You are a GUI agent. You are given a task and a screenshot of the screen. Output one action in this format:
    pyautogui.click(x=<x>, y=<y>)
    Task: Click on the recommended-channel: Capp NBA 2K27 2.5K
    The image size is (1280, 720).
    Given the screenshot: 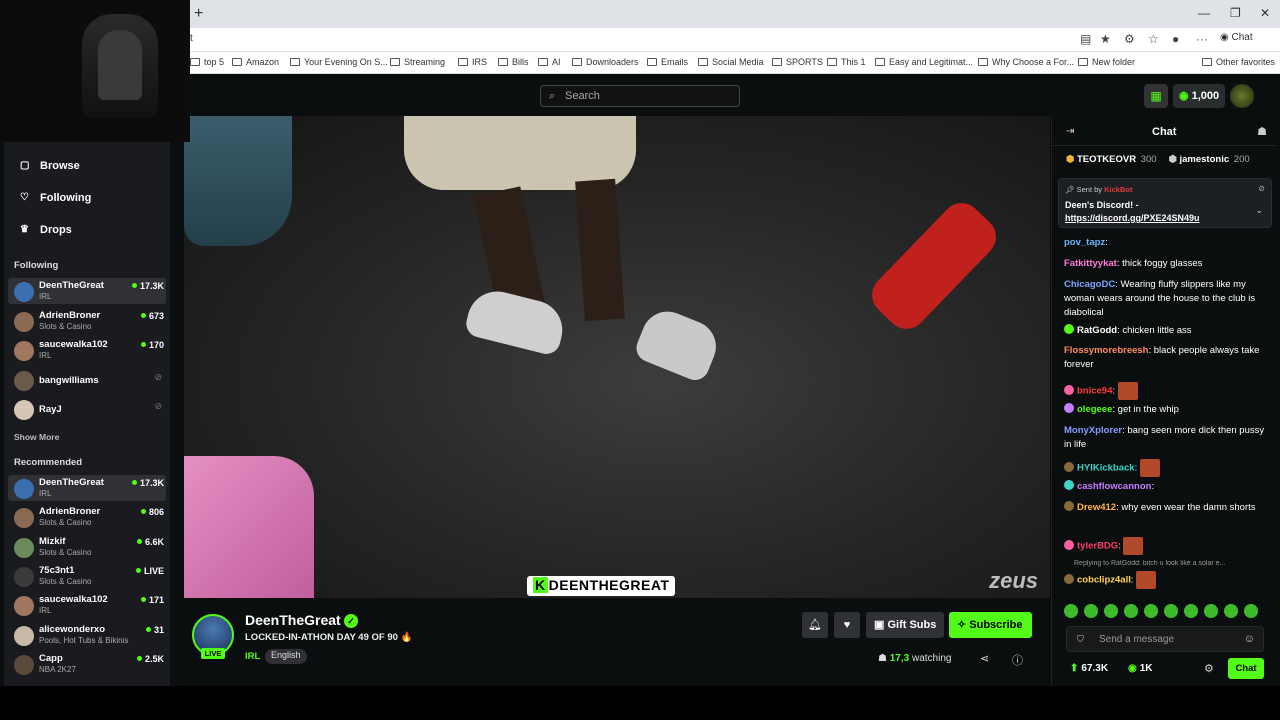 What is the action you would take?
    pyautogui.click(x=87, y=664)
    